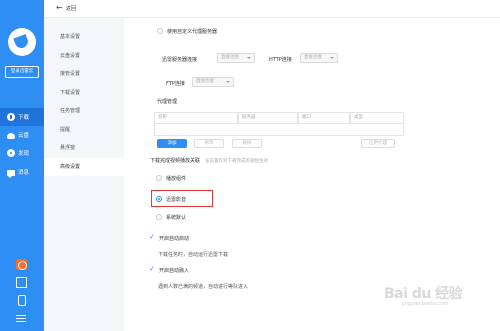 The width and height of the screenshot is (500, 331). What do you see at coordinates (176, 218) in the screenshot?
I see `system-default-label: 系统默认` at bounding box center [176, 218].